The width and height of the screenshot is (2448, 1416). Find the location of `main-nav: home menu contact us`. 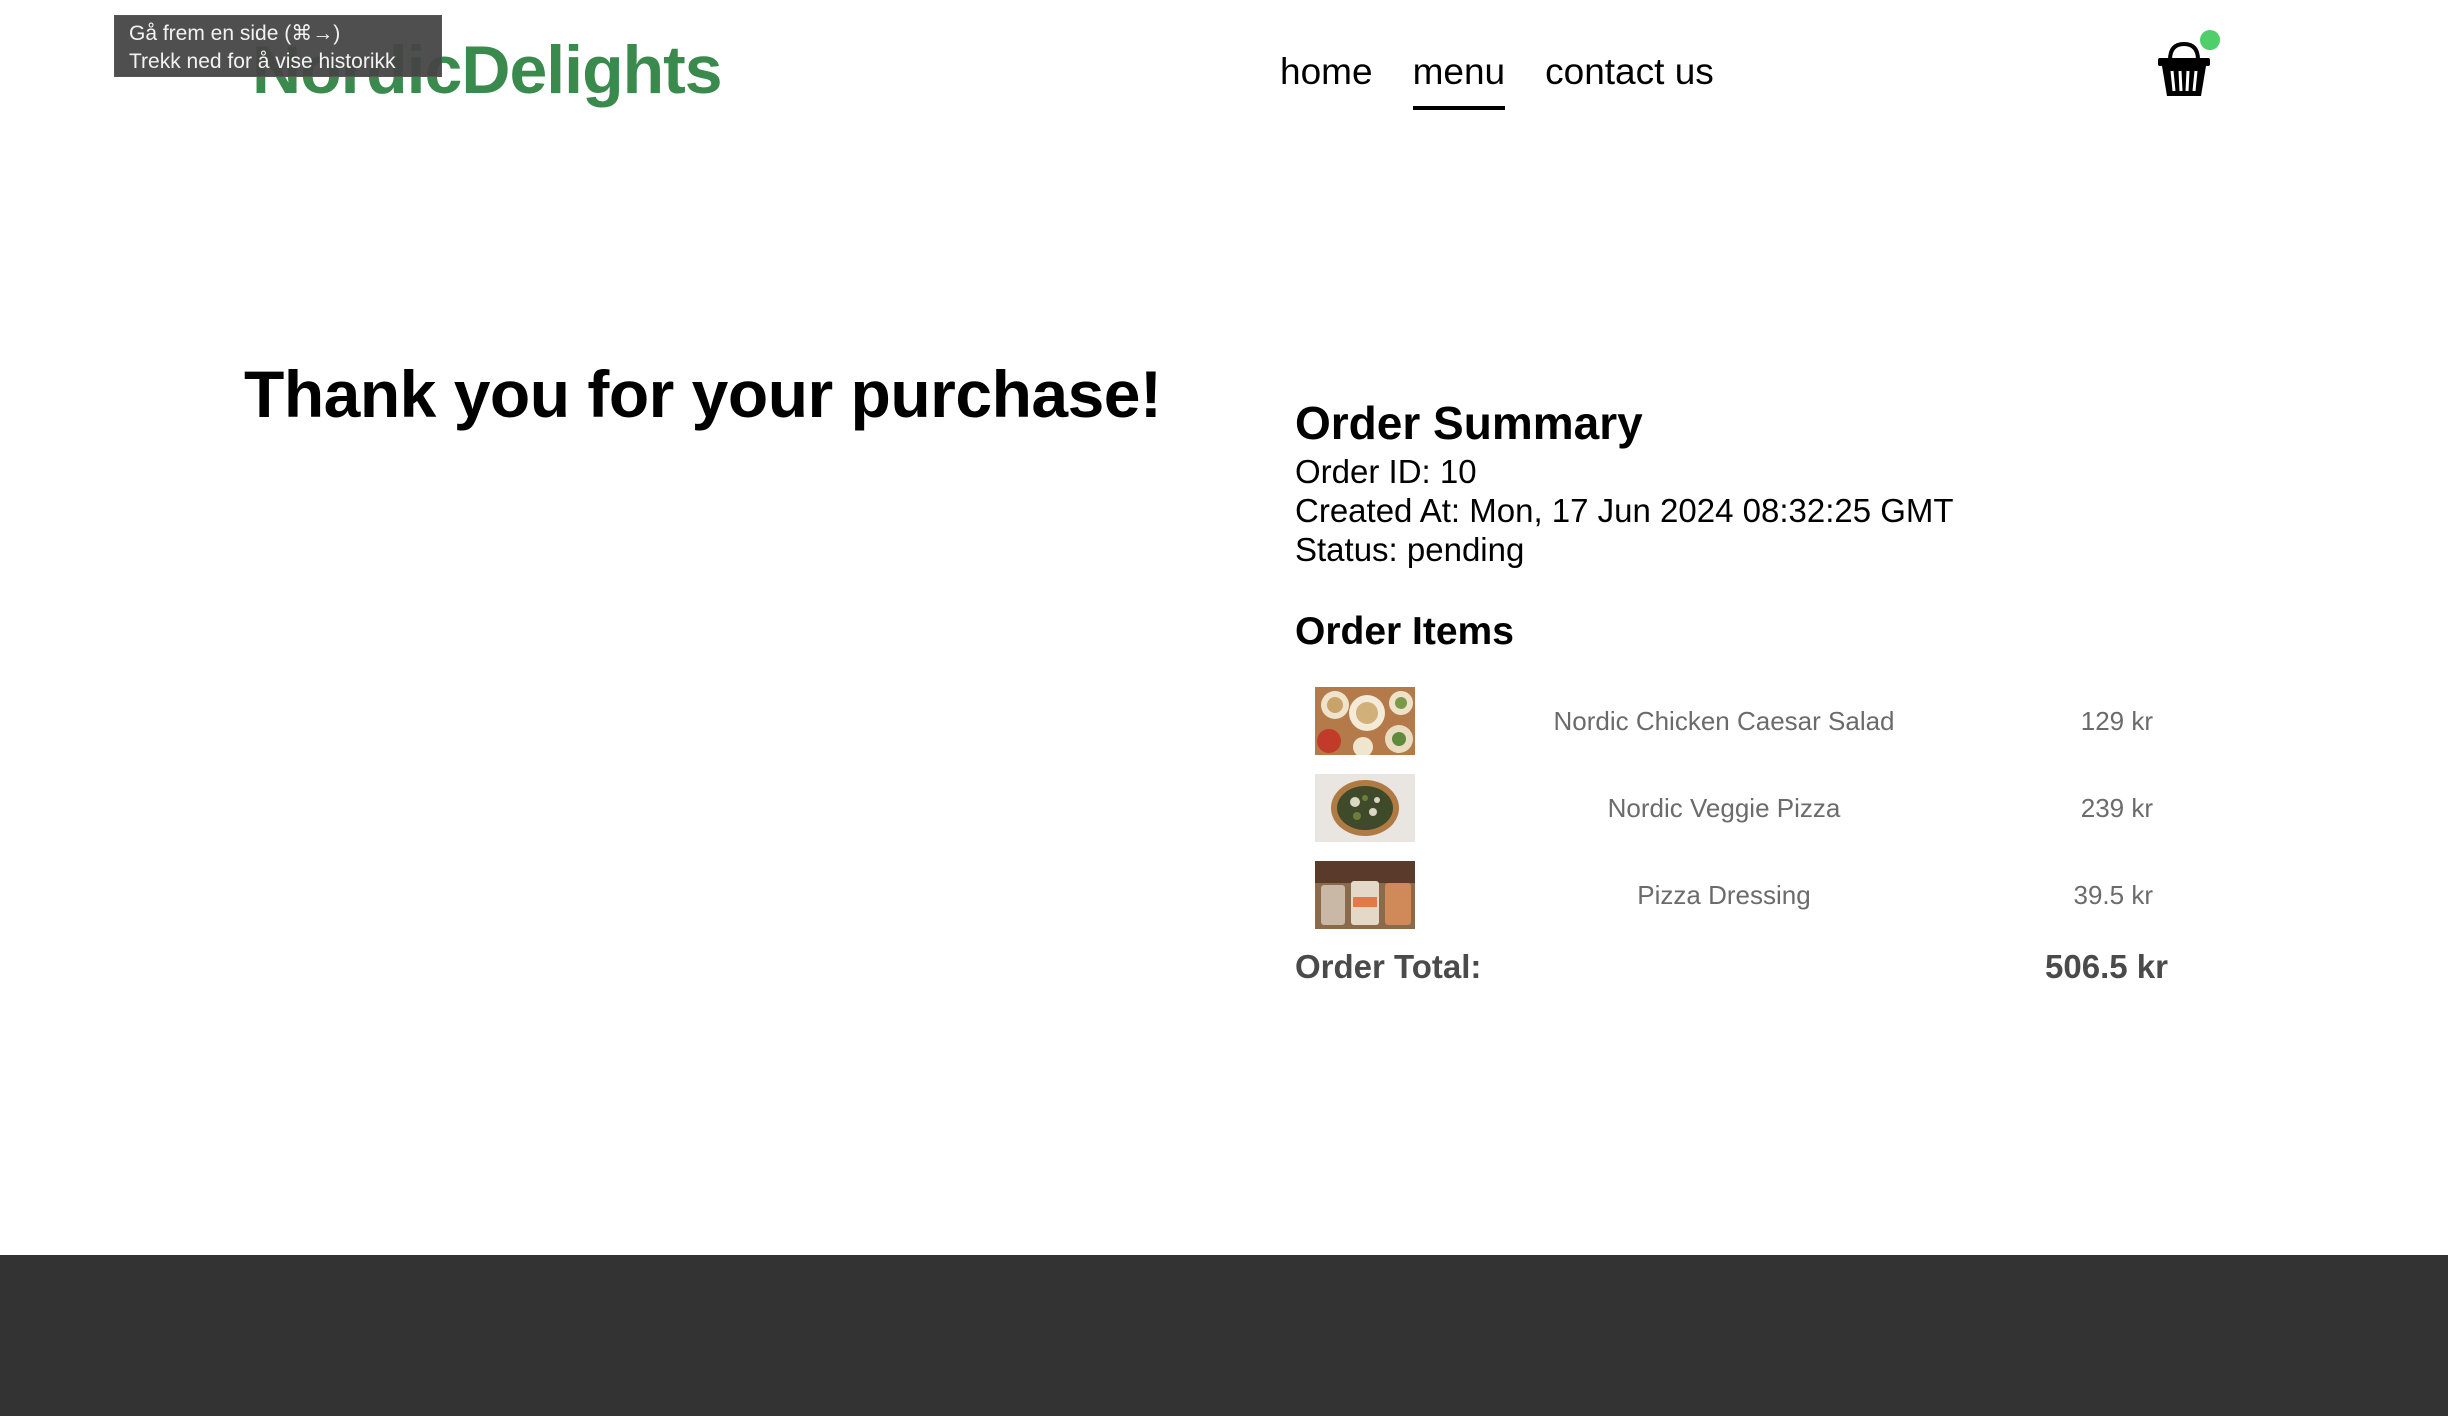

main-nav: home menu contact us is located at coordinates (1497, 77).